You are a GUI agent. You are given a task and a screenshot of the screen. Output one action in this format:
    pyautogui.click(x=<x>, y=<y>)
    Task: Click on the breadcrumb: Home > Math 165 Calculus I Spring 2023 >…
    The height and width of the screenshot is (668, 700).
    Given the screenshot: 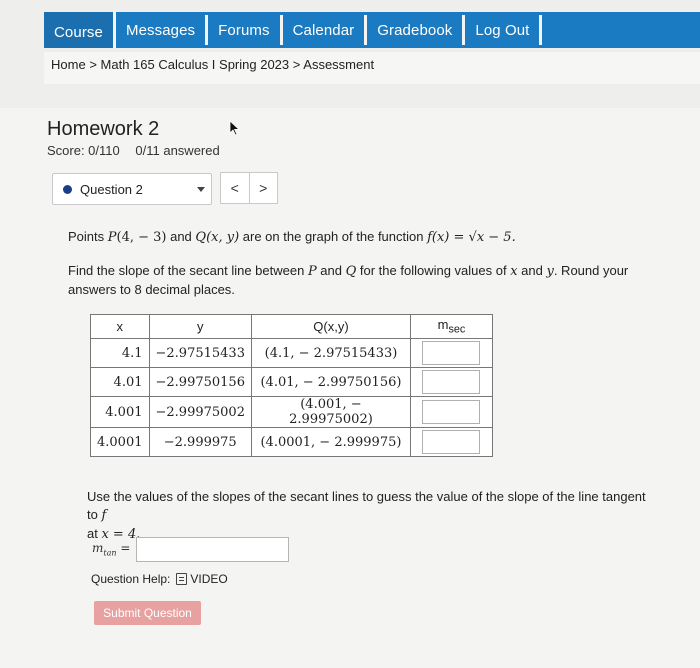 What is the action you would take?
    pyautogui.click(x=372, y=68)
    